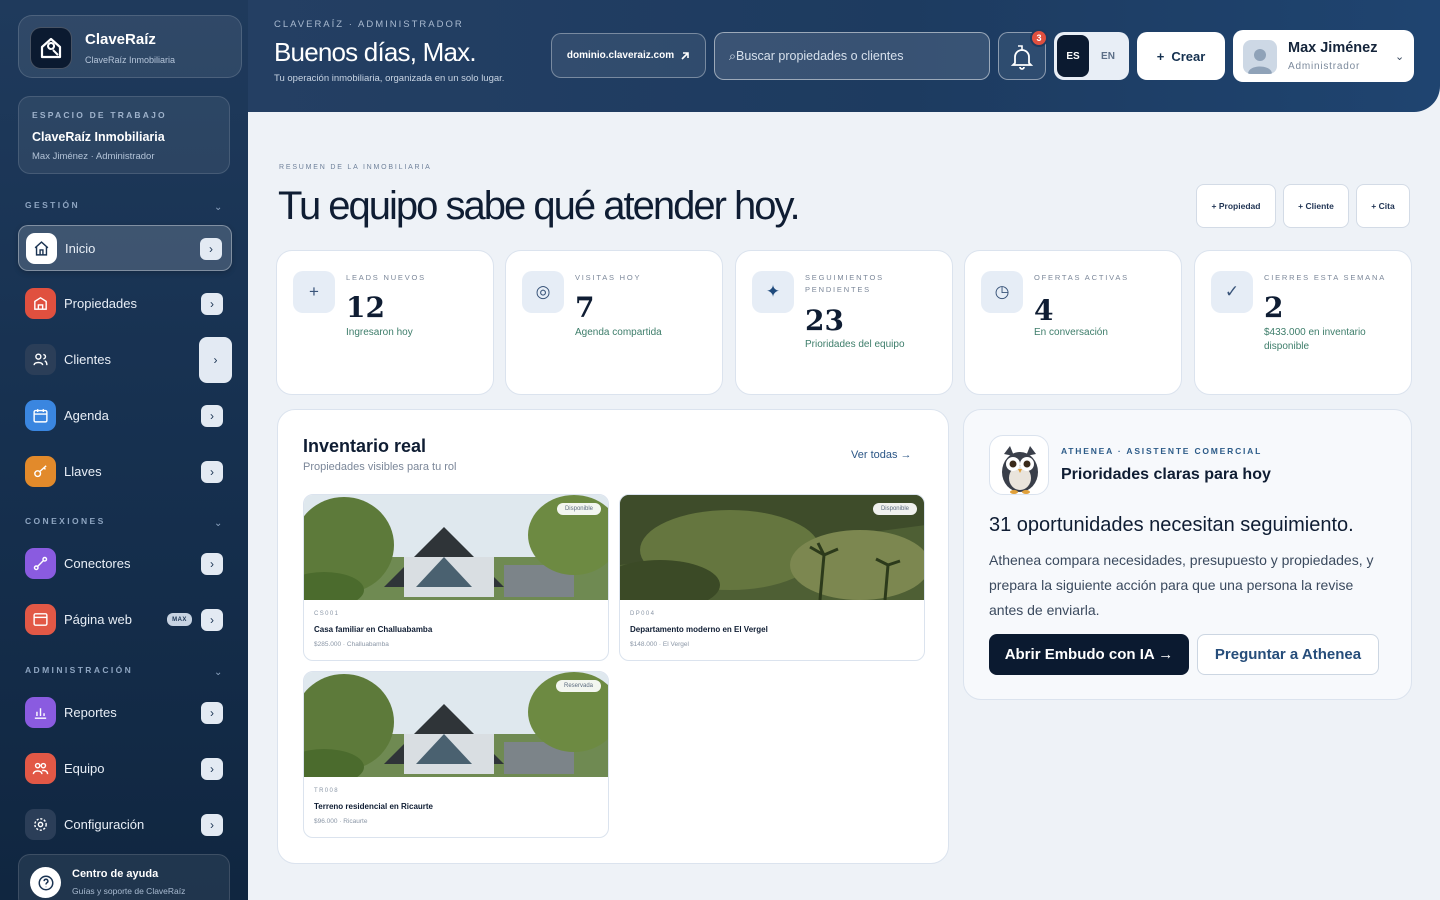 Image resolution: width=1440 pixels, height=900 pixels. Describe the element at coordinates (130, 46) in the screenshot. I see `brand-card: ClaveRaíz ClaveRaíz Inmobiliaria` at that location.